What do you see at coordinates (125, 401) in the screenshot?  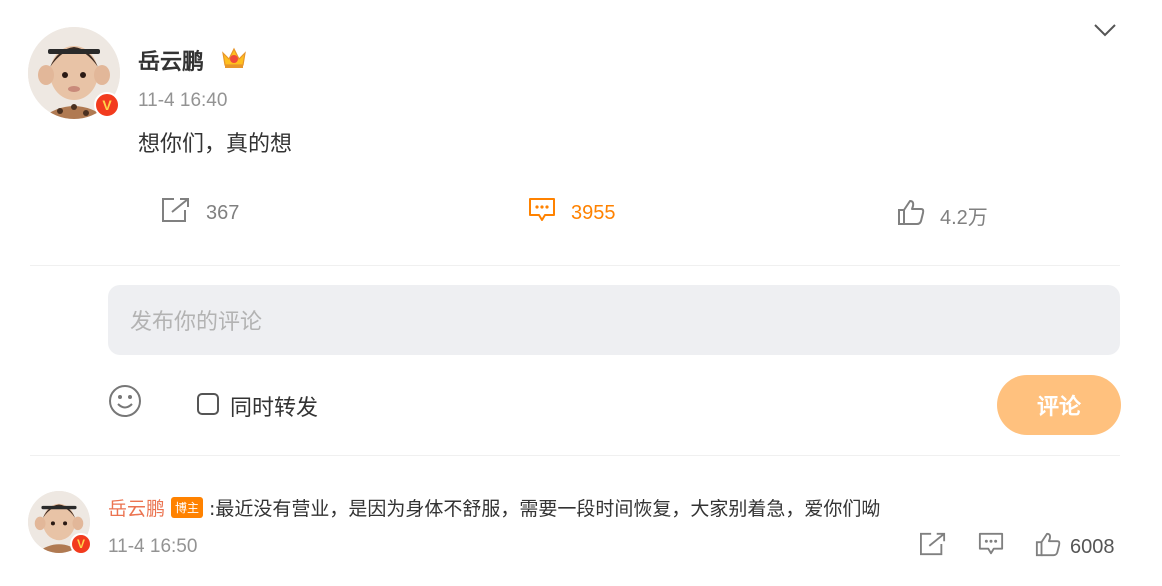 I see `emoji-icon` at bounding box center [125, 401].